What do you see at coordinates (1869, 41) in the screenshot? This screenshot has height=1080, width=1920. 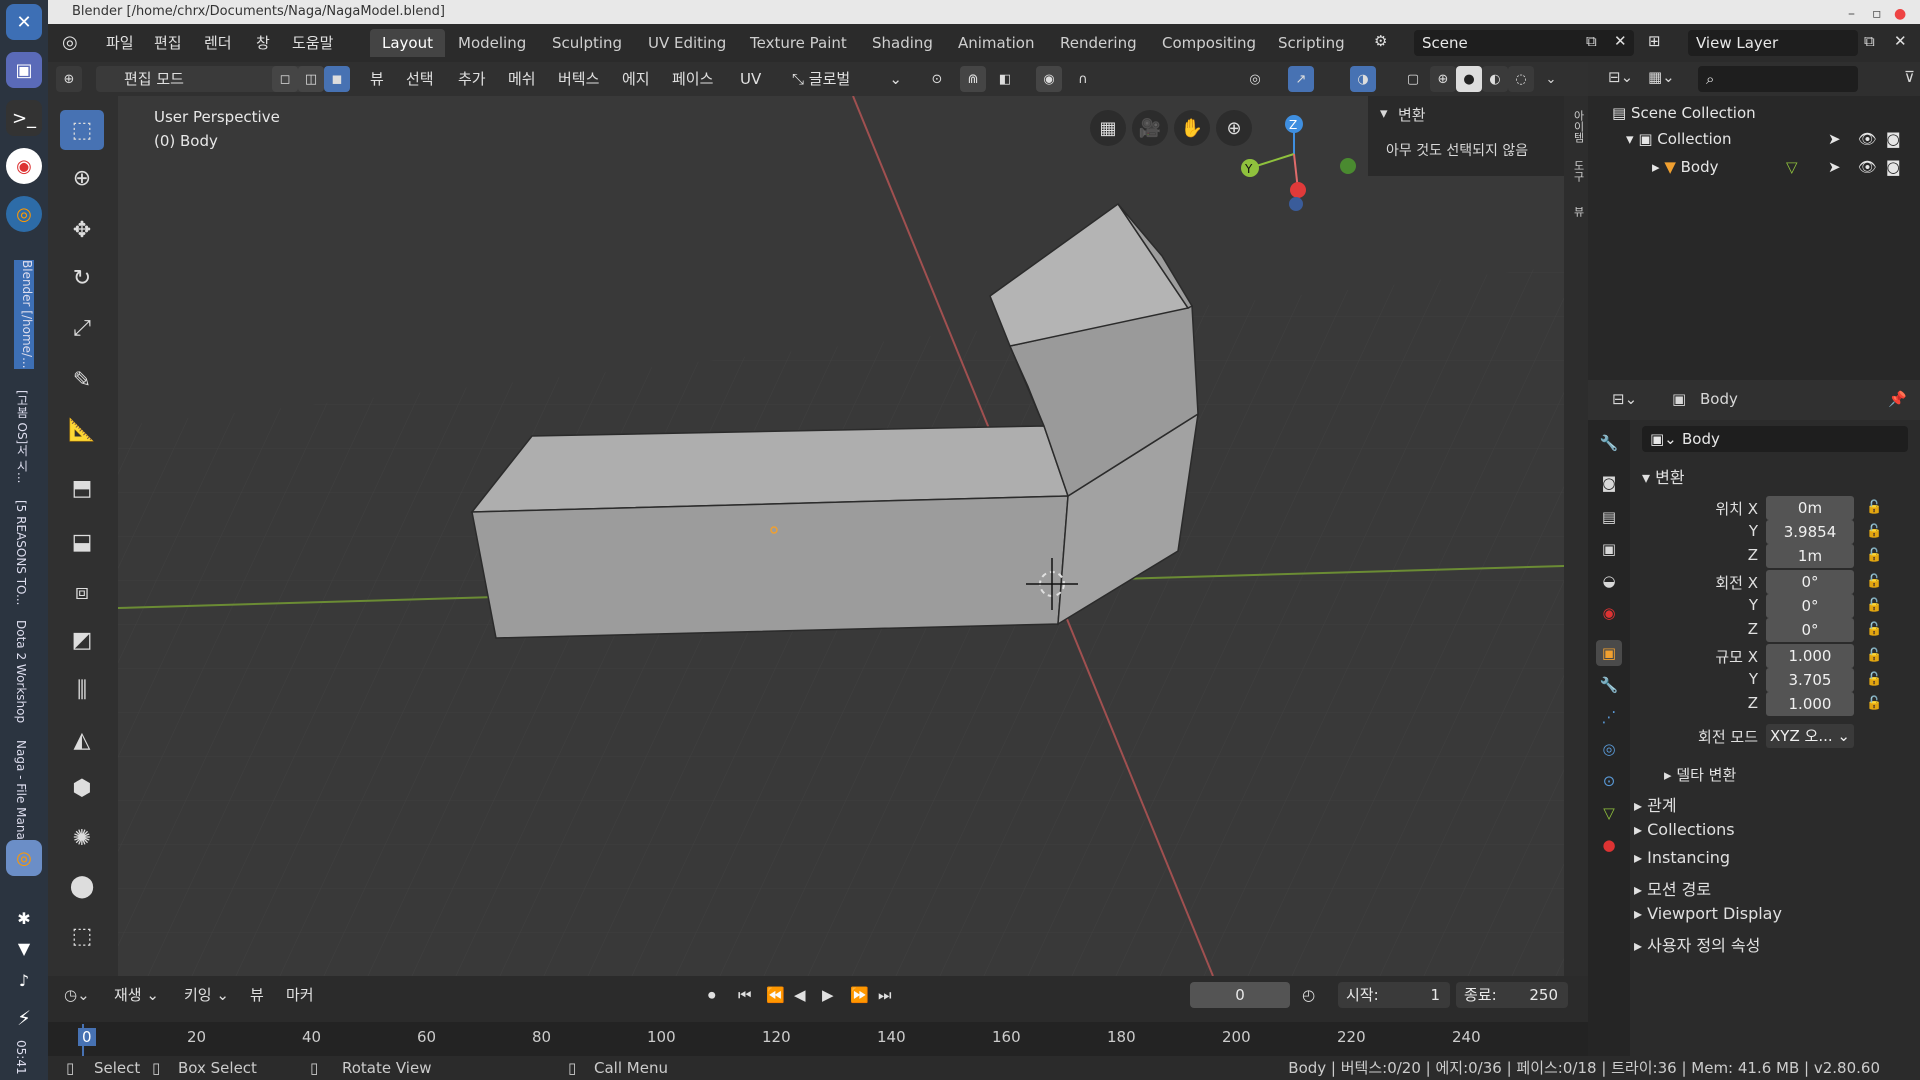 I see `new-view-layer-icon: ⧉` at bounding box center [1869, 41].